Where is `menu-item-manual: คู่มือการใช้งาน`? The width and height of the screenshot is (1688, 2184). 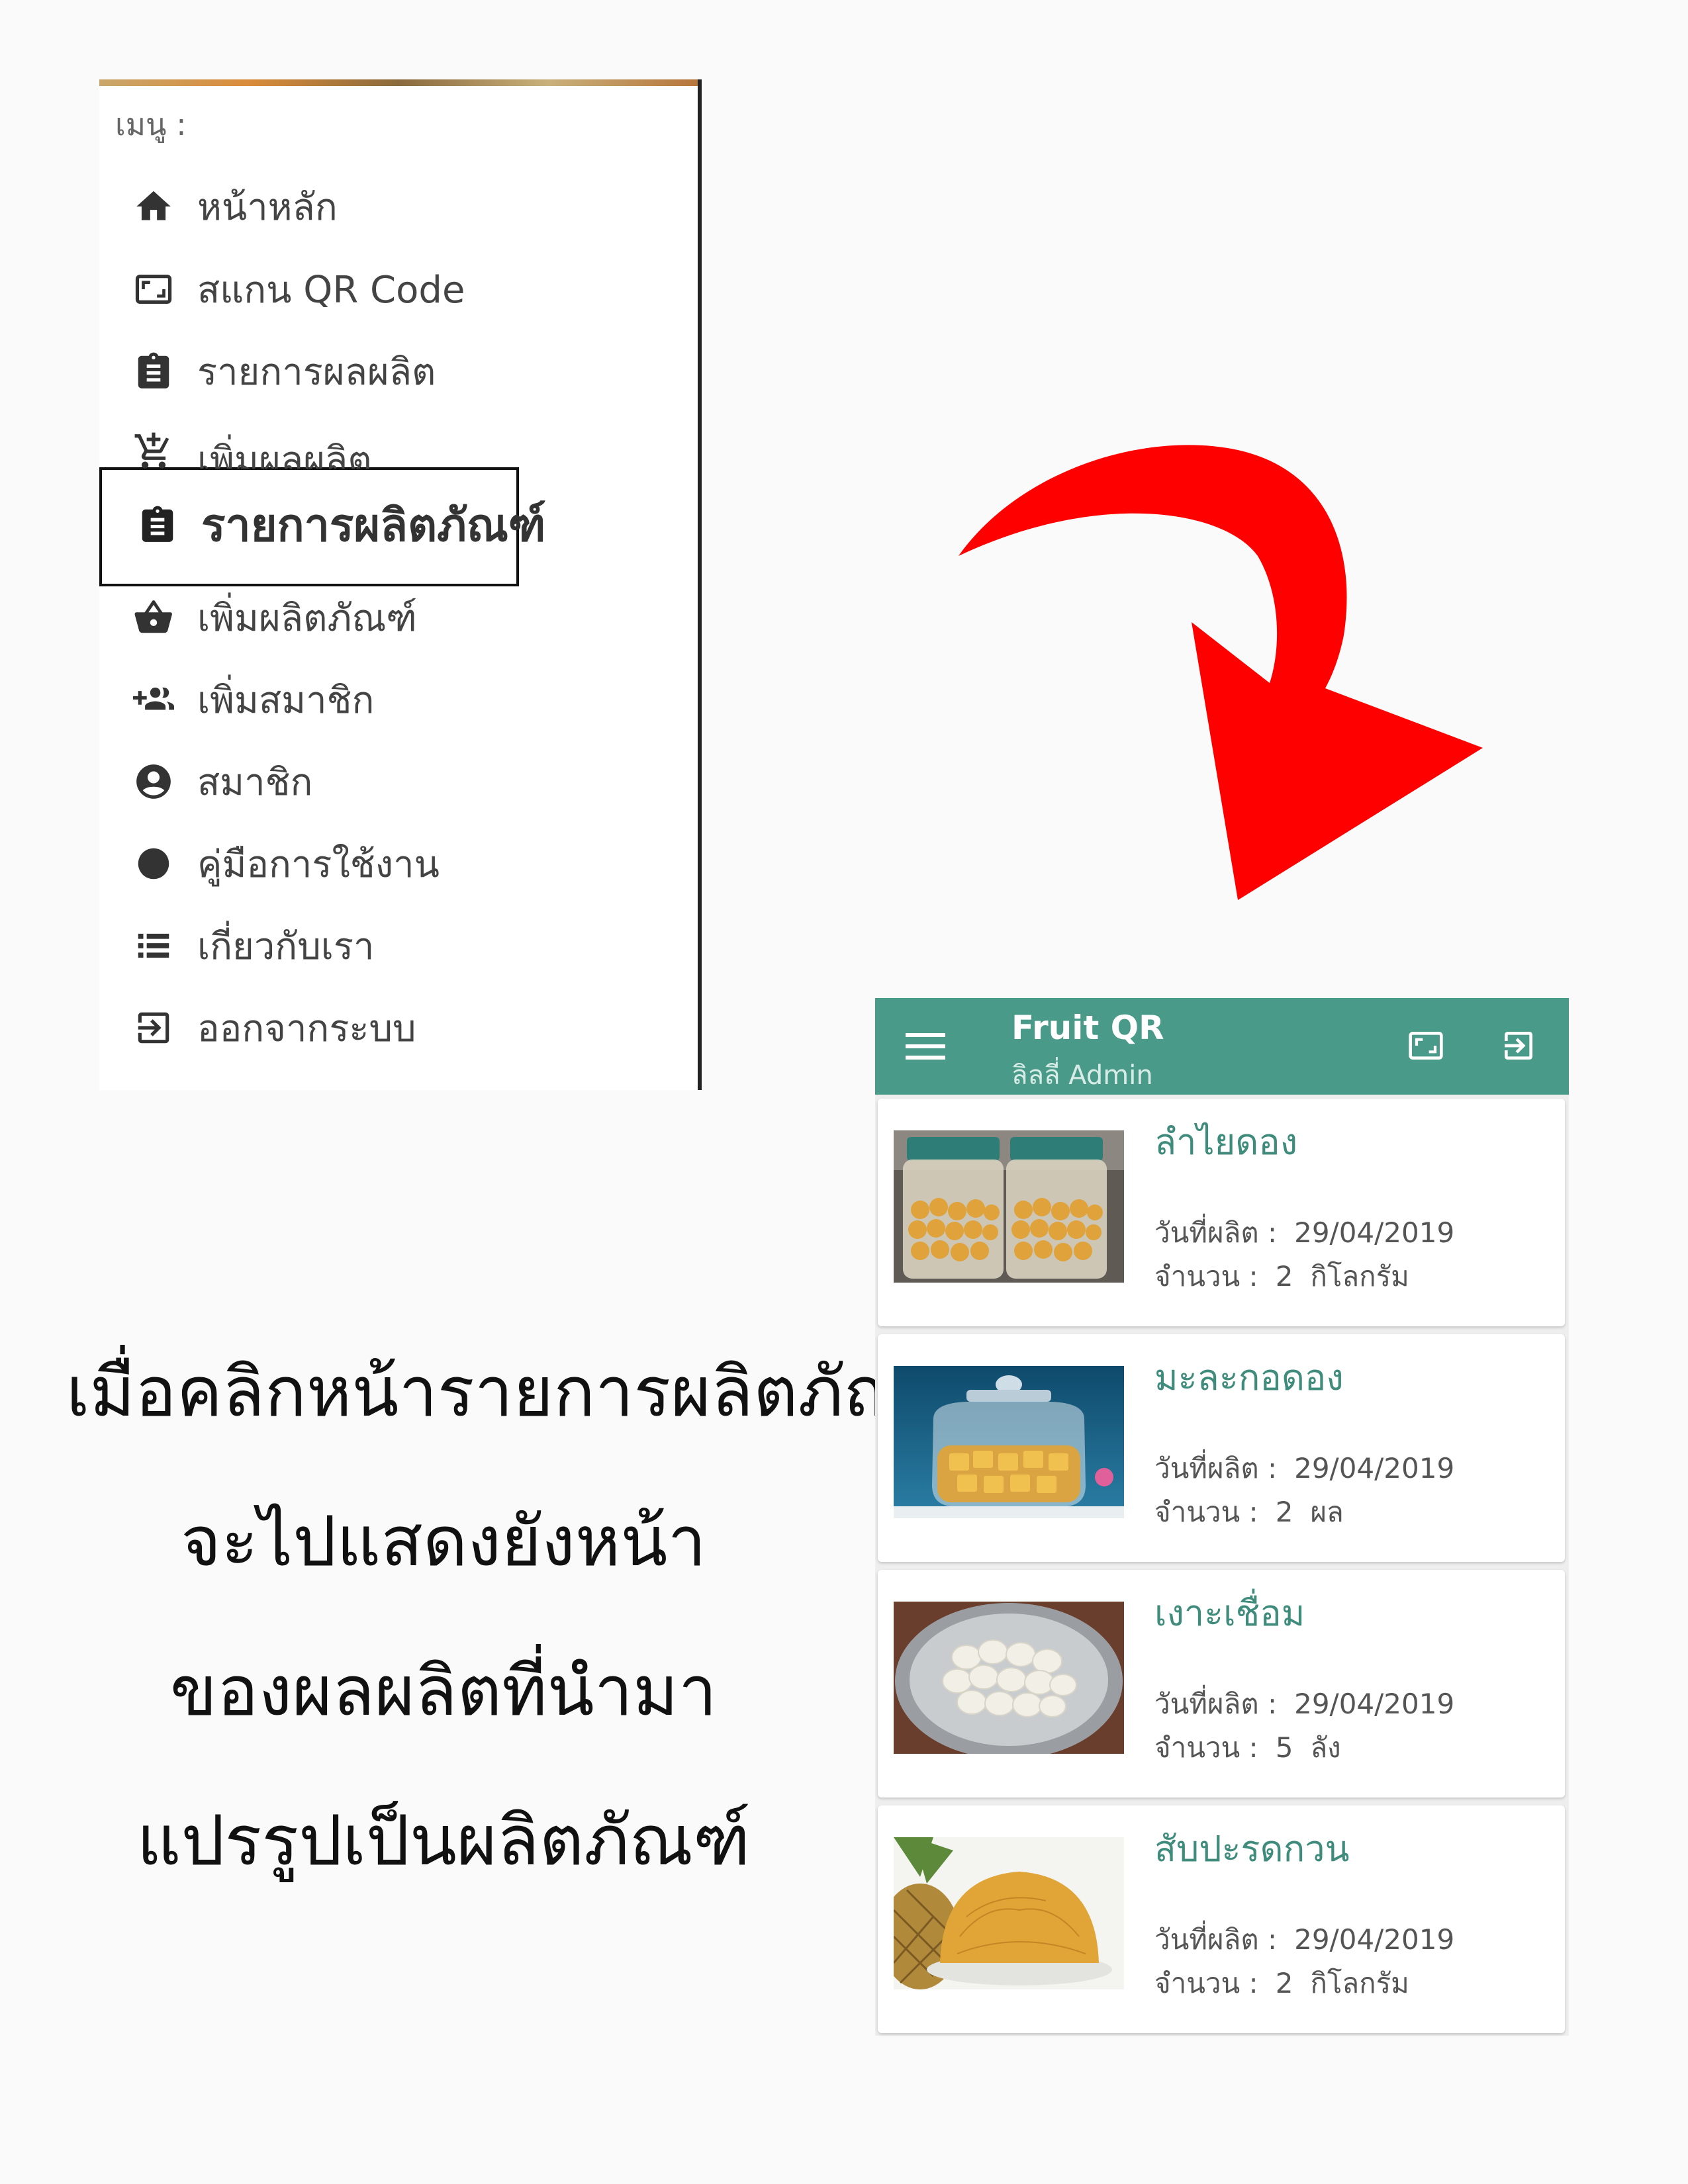 menu-item-manual: คู่มือการใช้งาน is located at coordinates (286, 863).